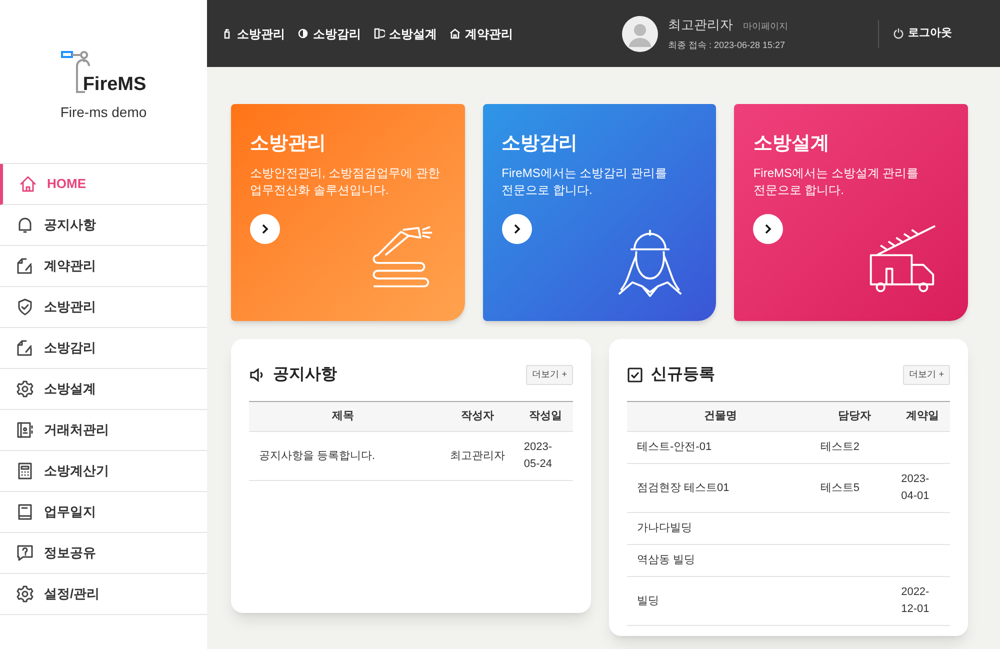 The width and height of the screenshot is (1000, 649). Describe the element at coordinates (329, 33) in the screenshot. I see `top-nav-link: 소방감리` at that location.